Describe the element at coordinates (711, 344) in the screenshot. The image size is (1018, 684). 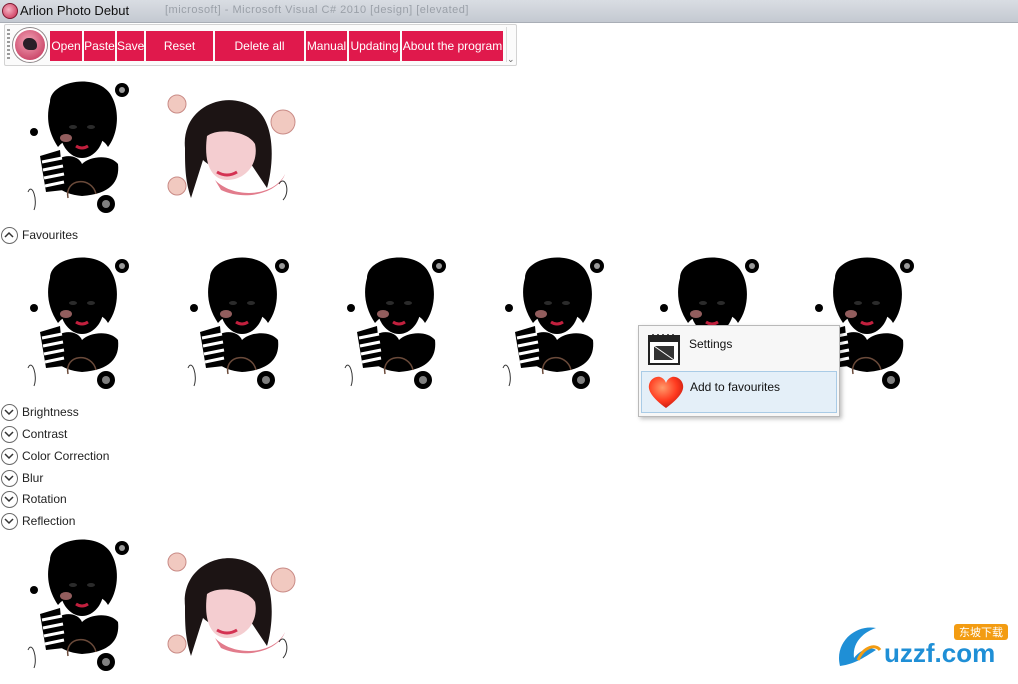
I see `menu-item-label: Settings` at that location.